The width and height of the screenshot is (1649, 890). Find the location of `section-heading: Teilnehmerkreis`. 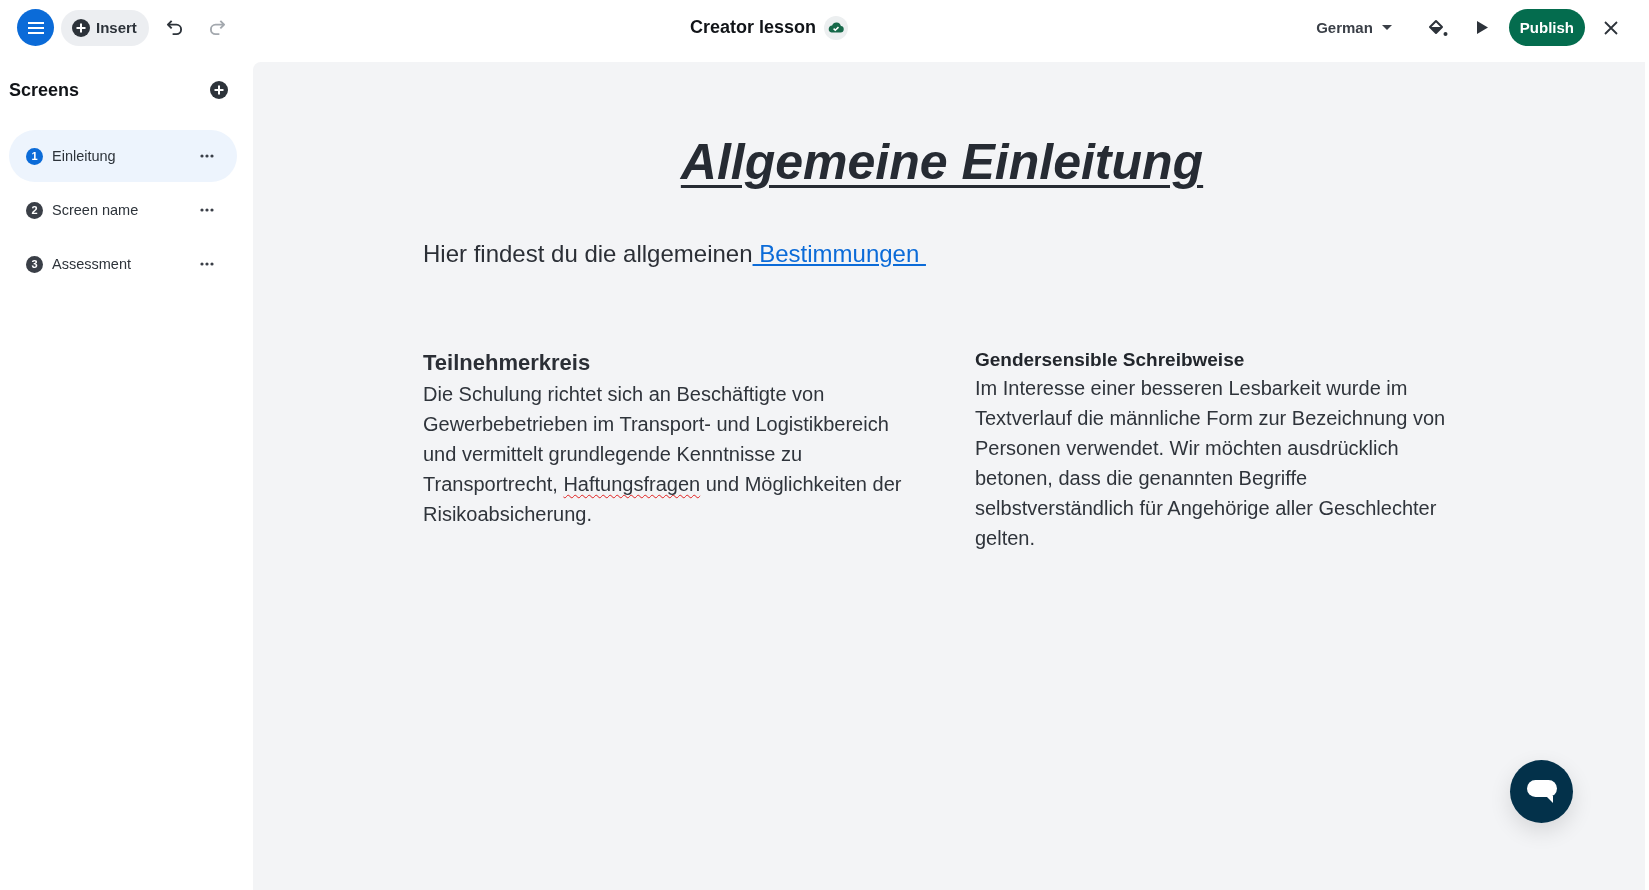

section-heading: Teilnehmerkreis is located at coordinates (507, 363).